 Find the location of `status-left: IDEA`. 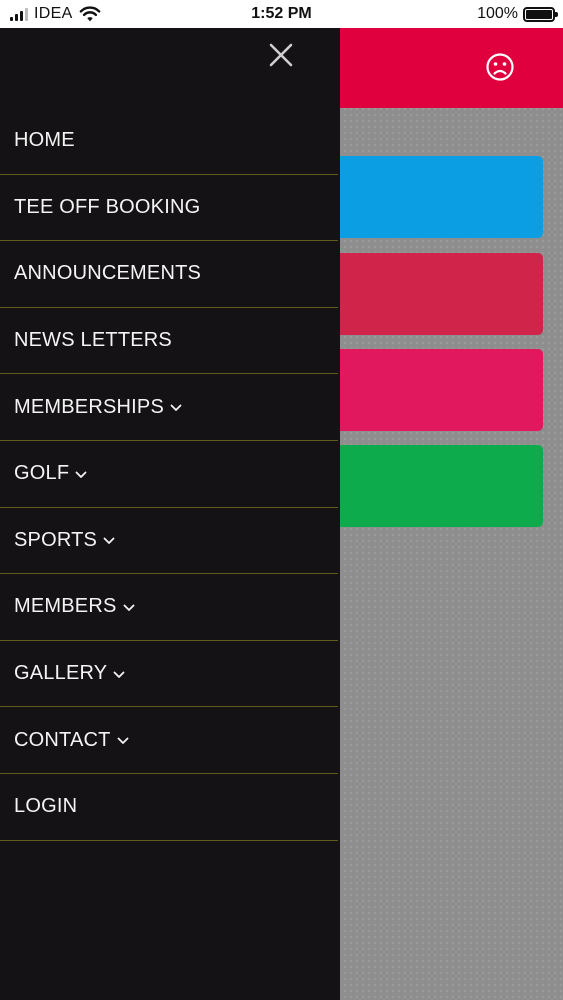

status-left: IDEA is located at coordinates (55, 14).